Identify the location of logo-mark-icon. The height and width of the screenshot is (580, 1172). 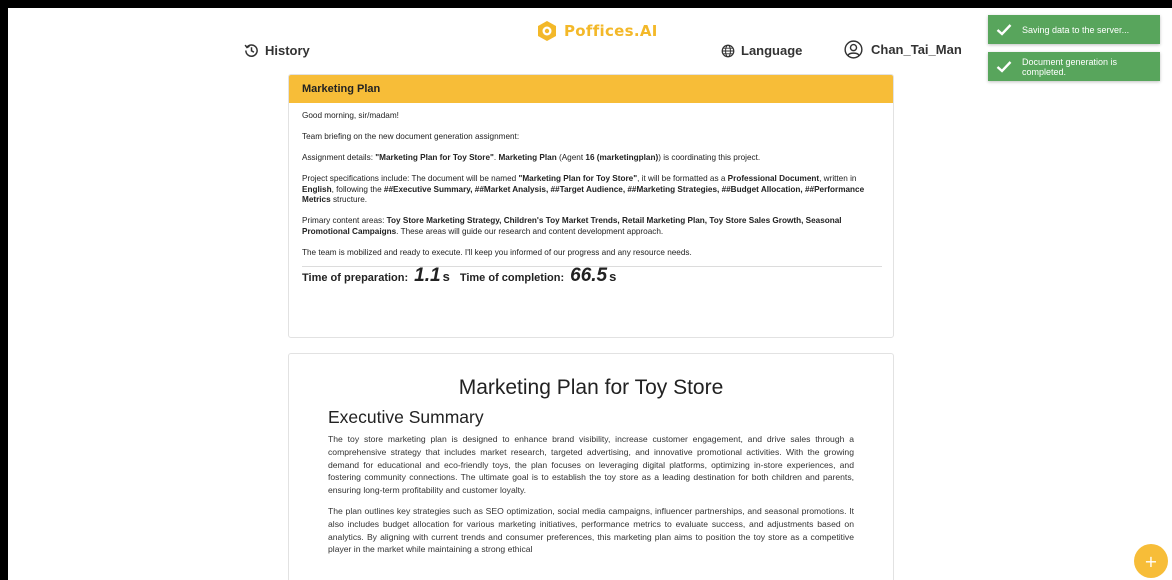
(547, 31).